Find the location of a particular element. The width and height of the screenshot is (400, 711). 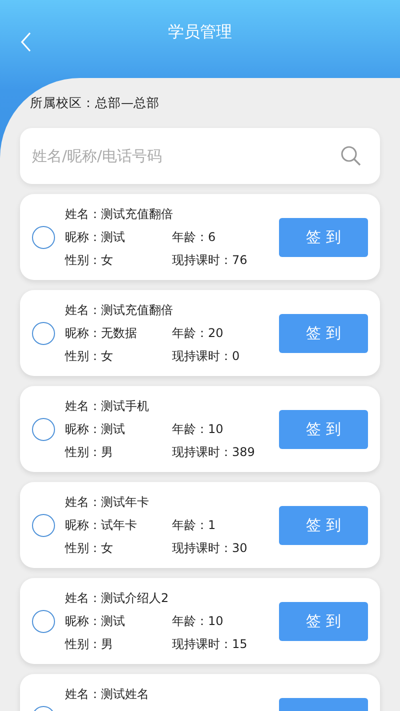

remaining-hours: 现持课时：15 is located at coordinates (210, 644).